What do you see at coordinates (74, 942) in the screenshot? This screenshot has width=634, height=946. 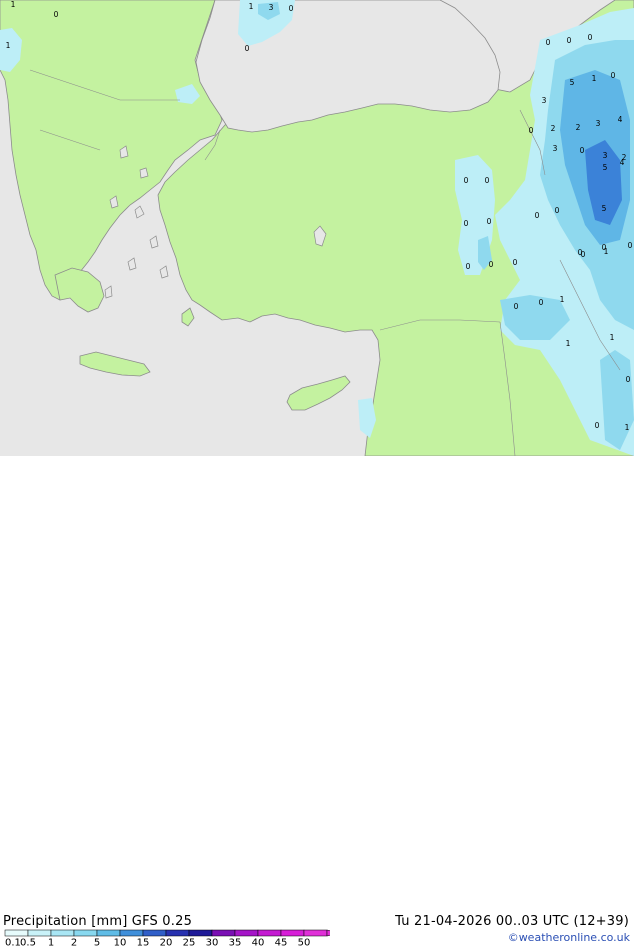 I see `scale-label: 2` at bounding box center [74, 942].